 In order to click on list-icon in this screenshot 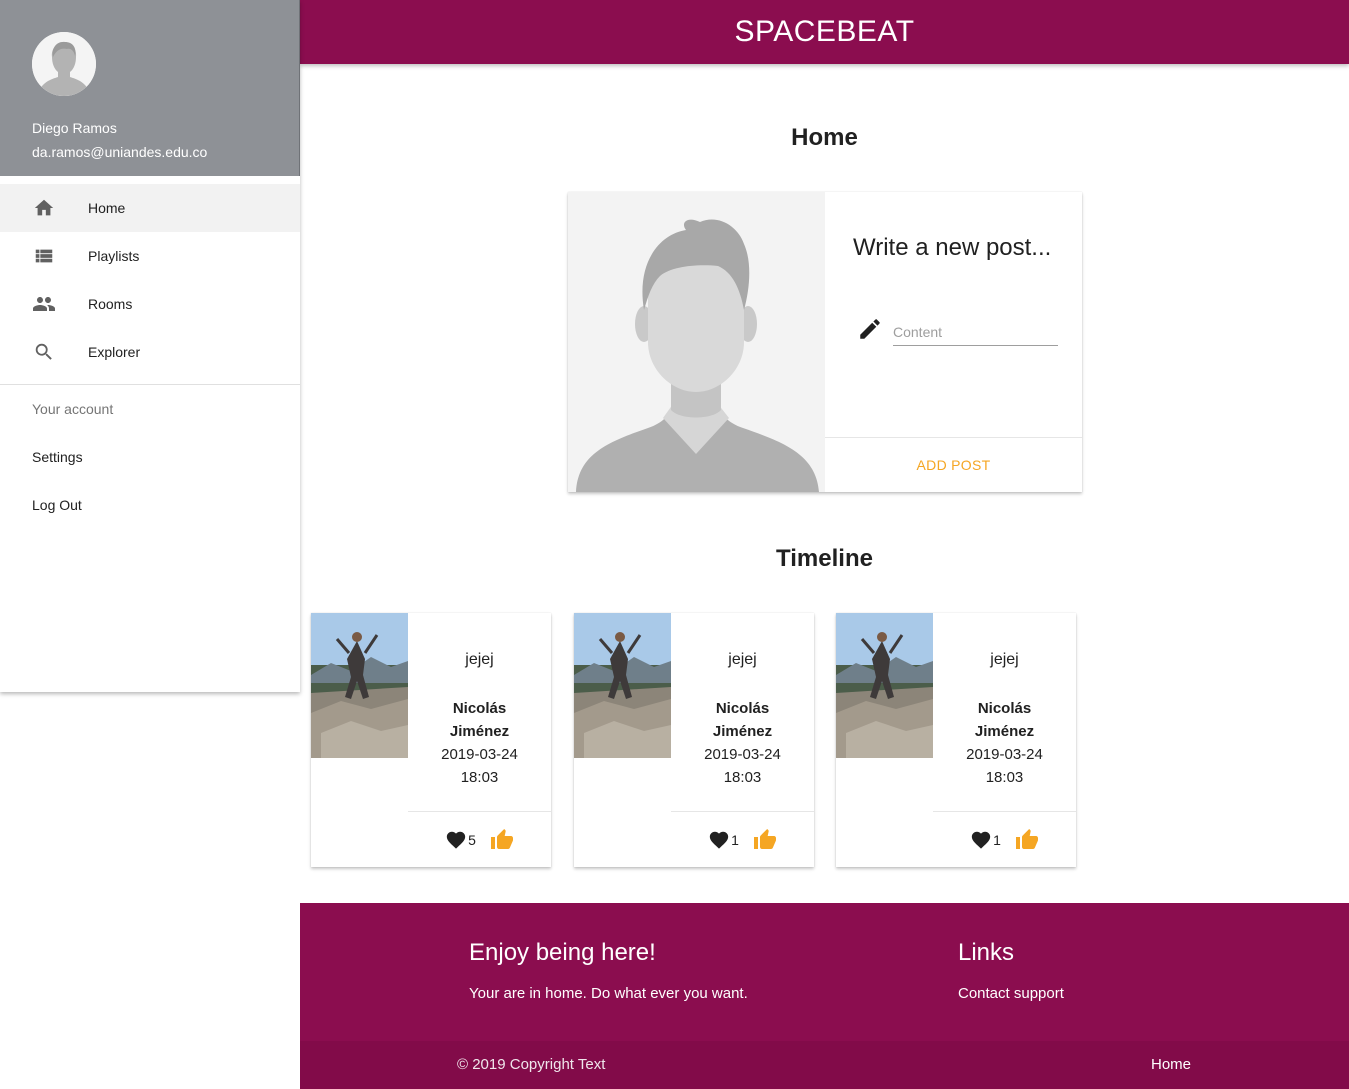, I will do `click(44, 256)`.